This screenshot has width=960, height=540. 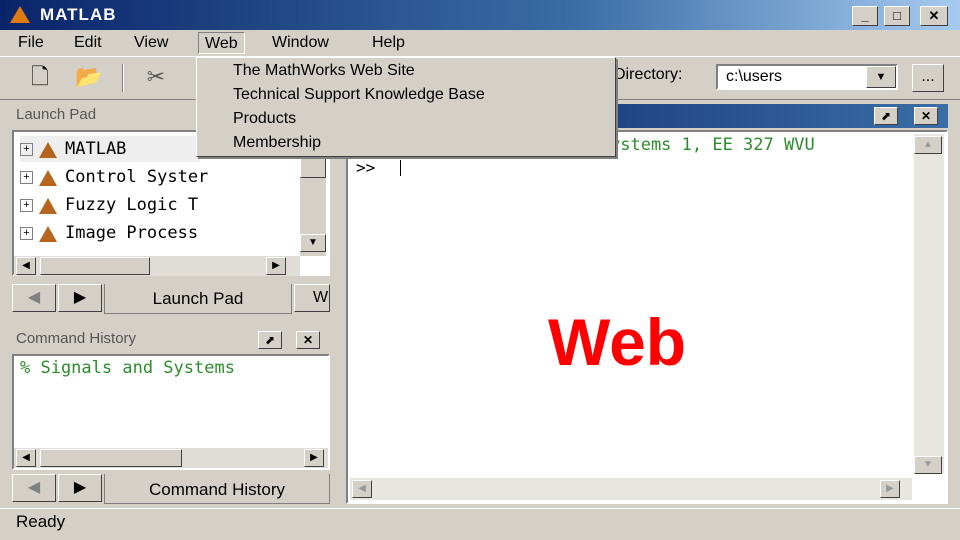 I want to click on command-hscrollbar, so click(x=631, y=489).